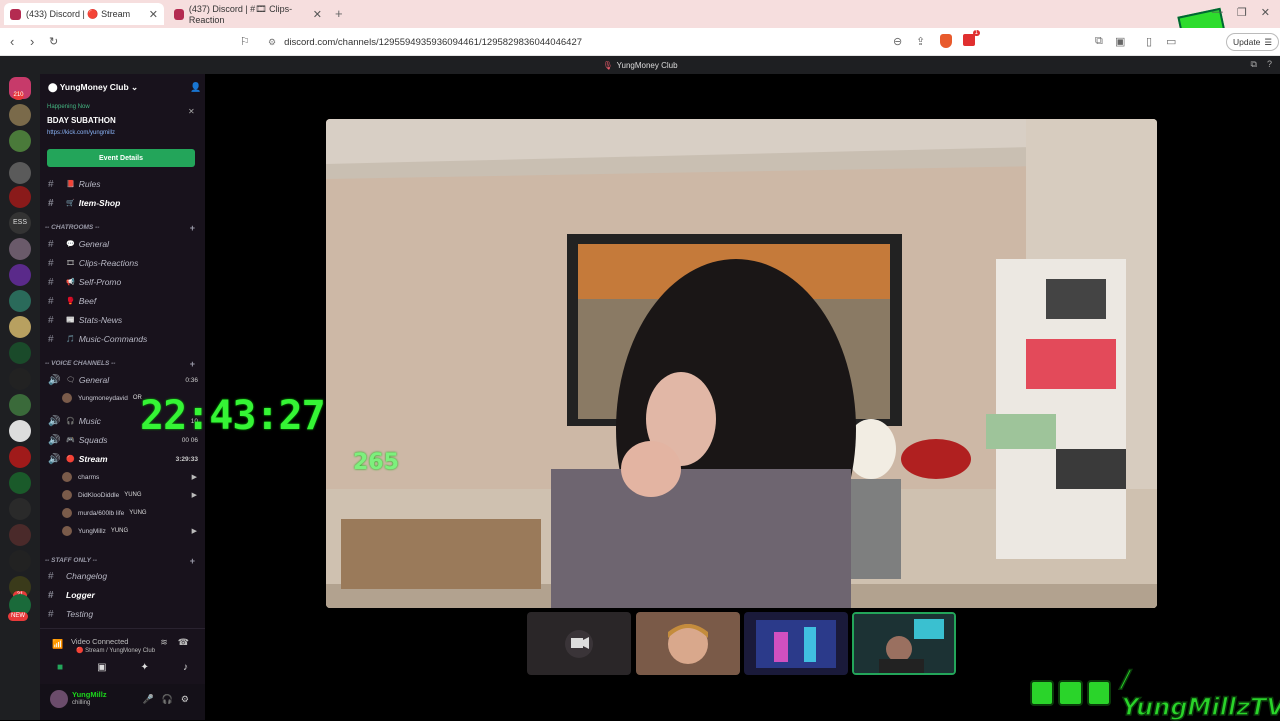  What do you see at coordinates (12, 41) in the screenshot?
I see `back-icon: ‹` at bounding box center [12, 41].